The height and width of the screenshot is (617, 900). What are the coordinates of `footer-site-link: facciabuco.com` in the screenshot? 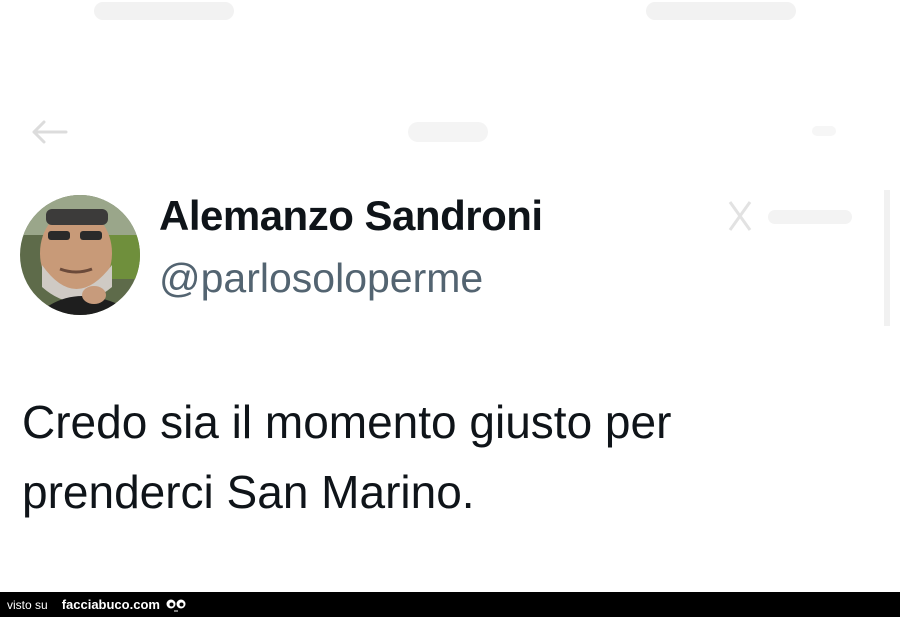 It's located at (111, 604).